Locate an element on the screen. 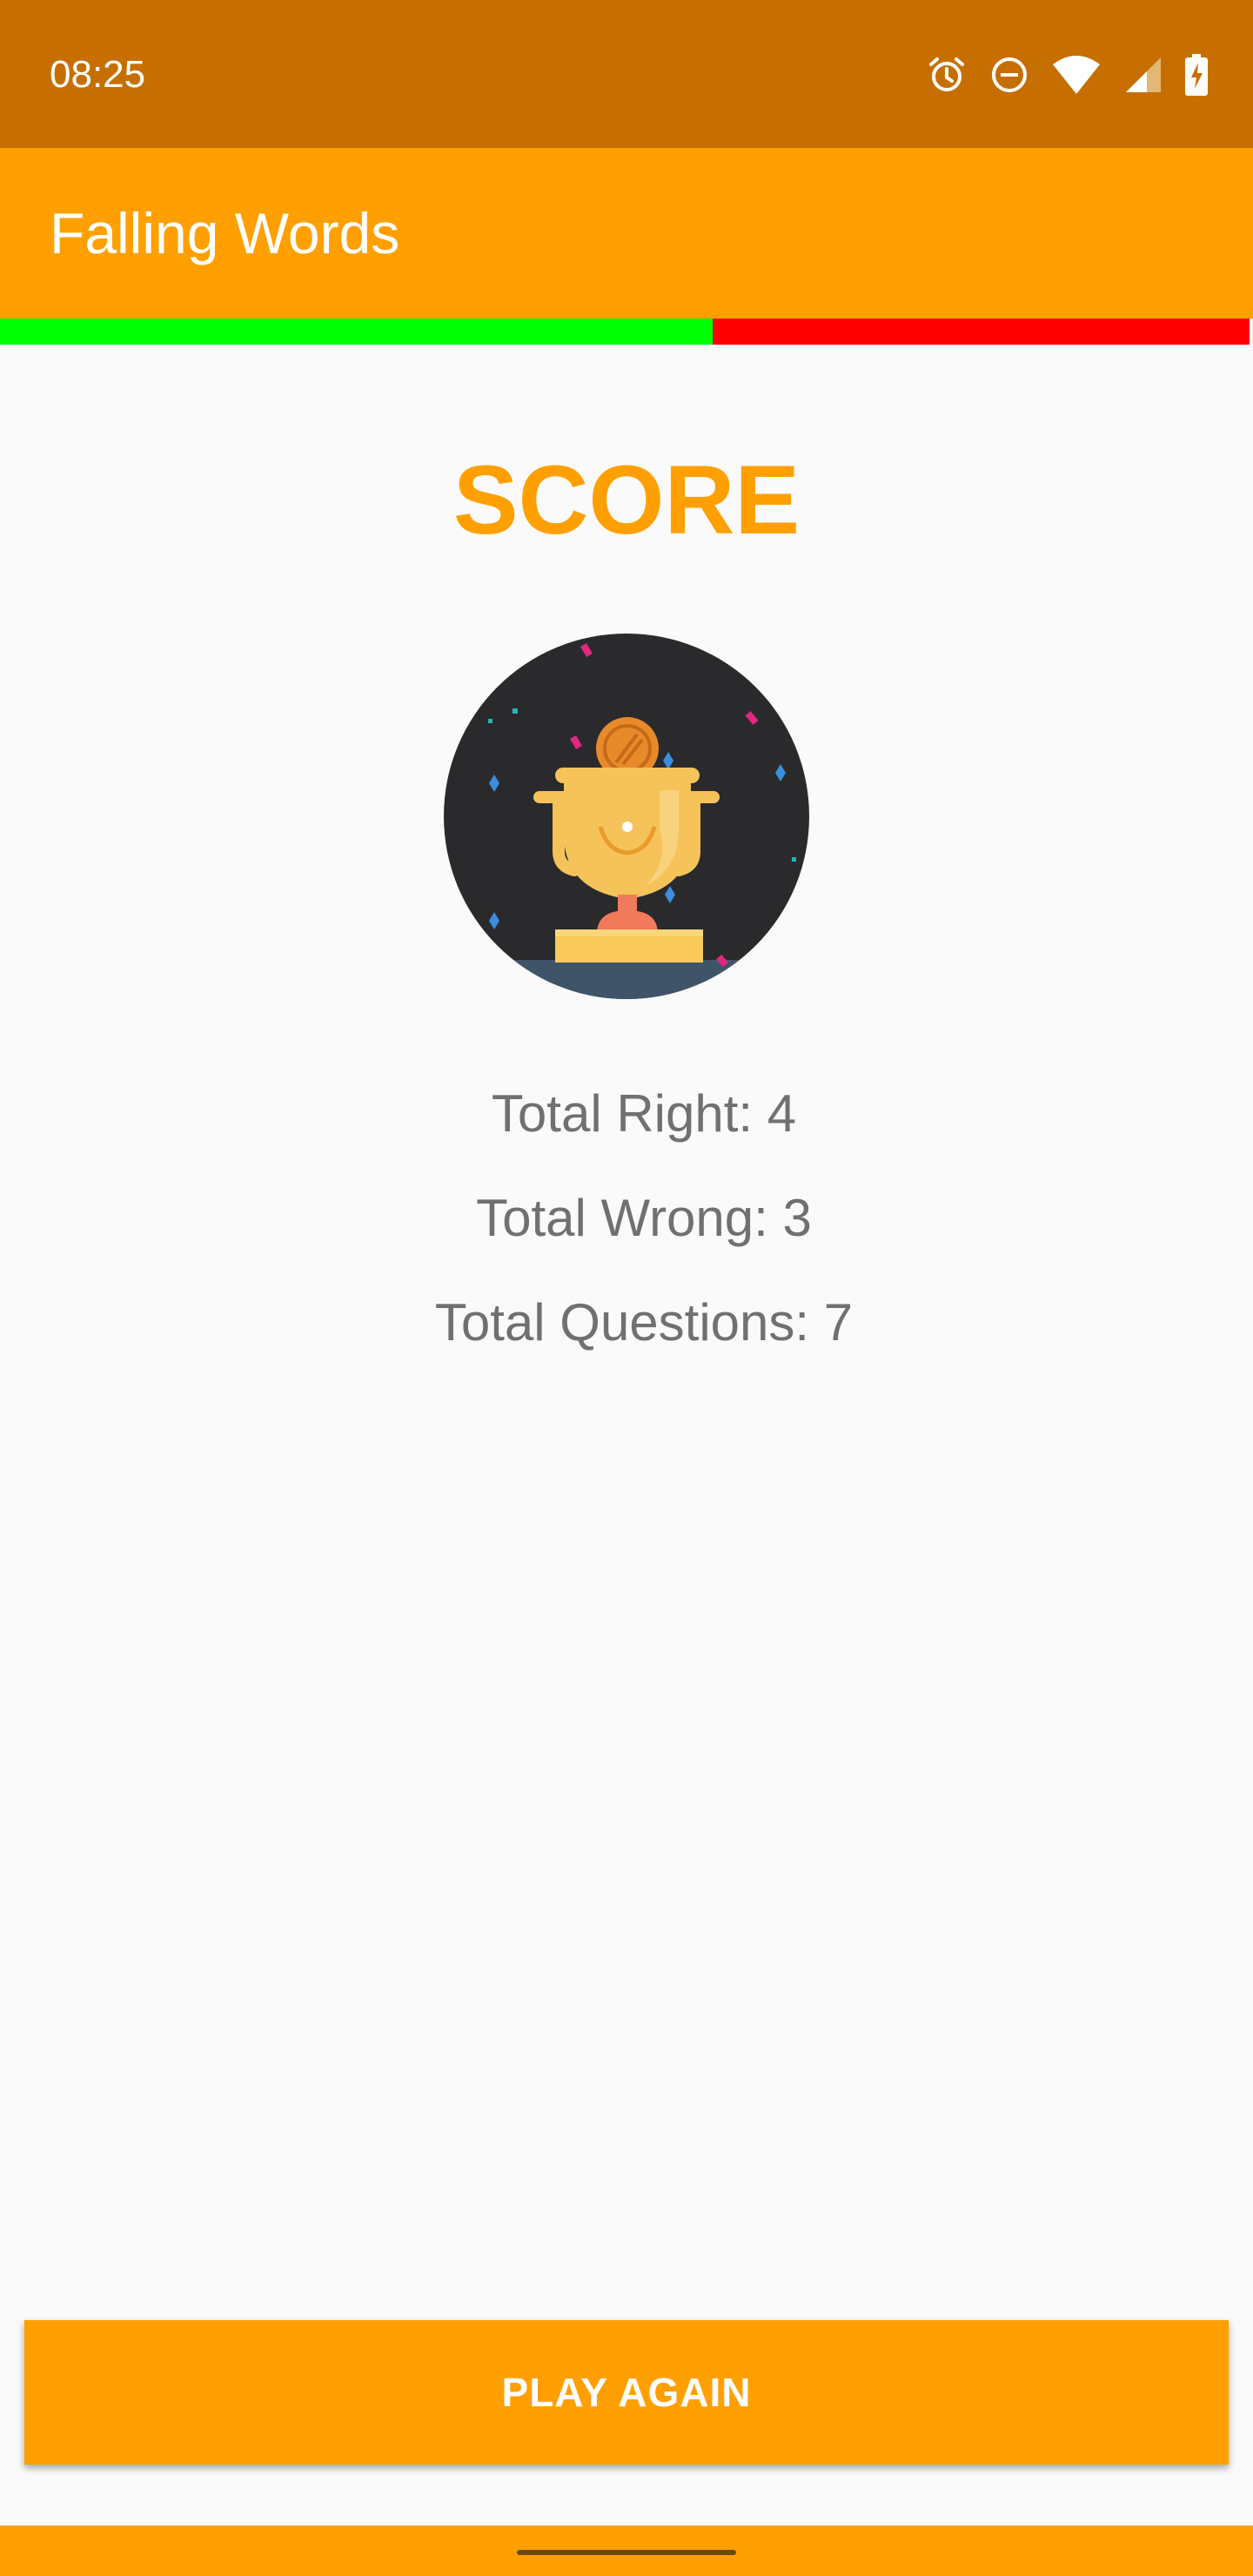 The image size is (1253, 2576). app-bar: Falling Words is located at coordinates (626, 234).